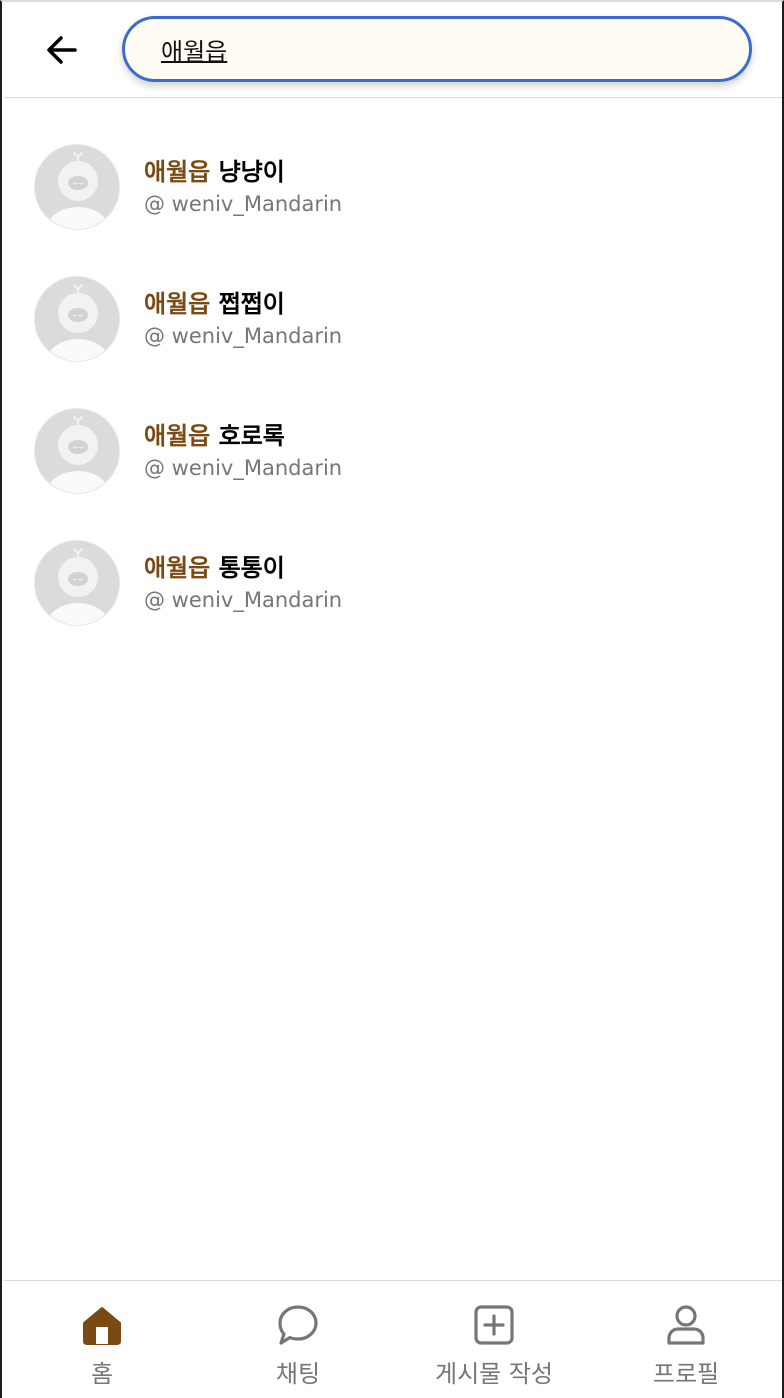  I want to click on search-header, so click(393, 50).